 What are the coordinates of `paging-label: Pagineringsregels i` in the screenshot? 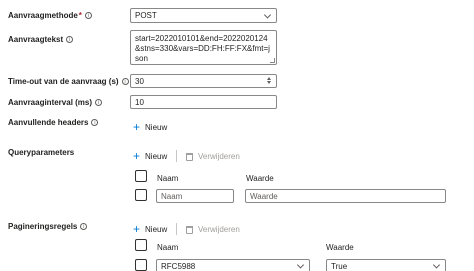 It's located at (48, 226).